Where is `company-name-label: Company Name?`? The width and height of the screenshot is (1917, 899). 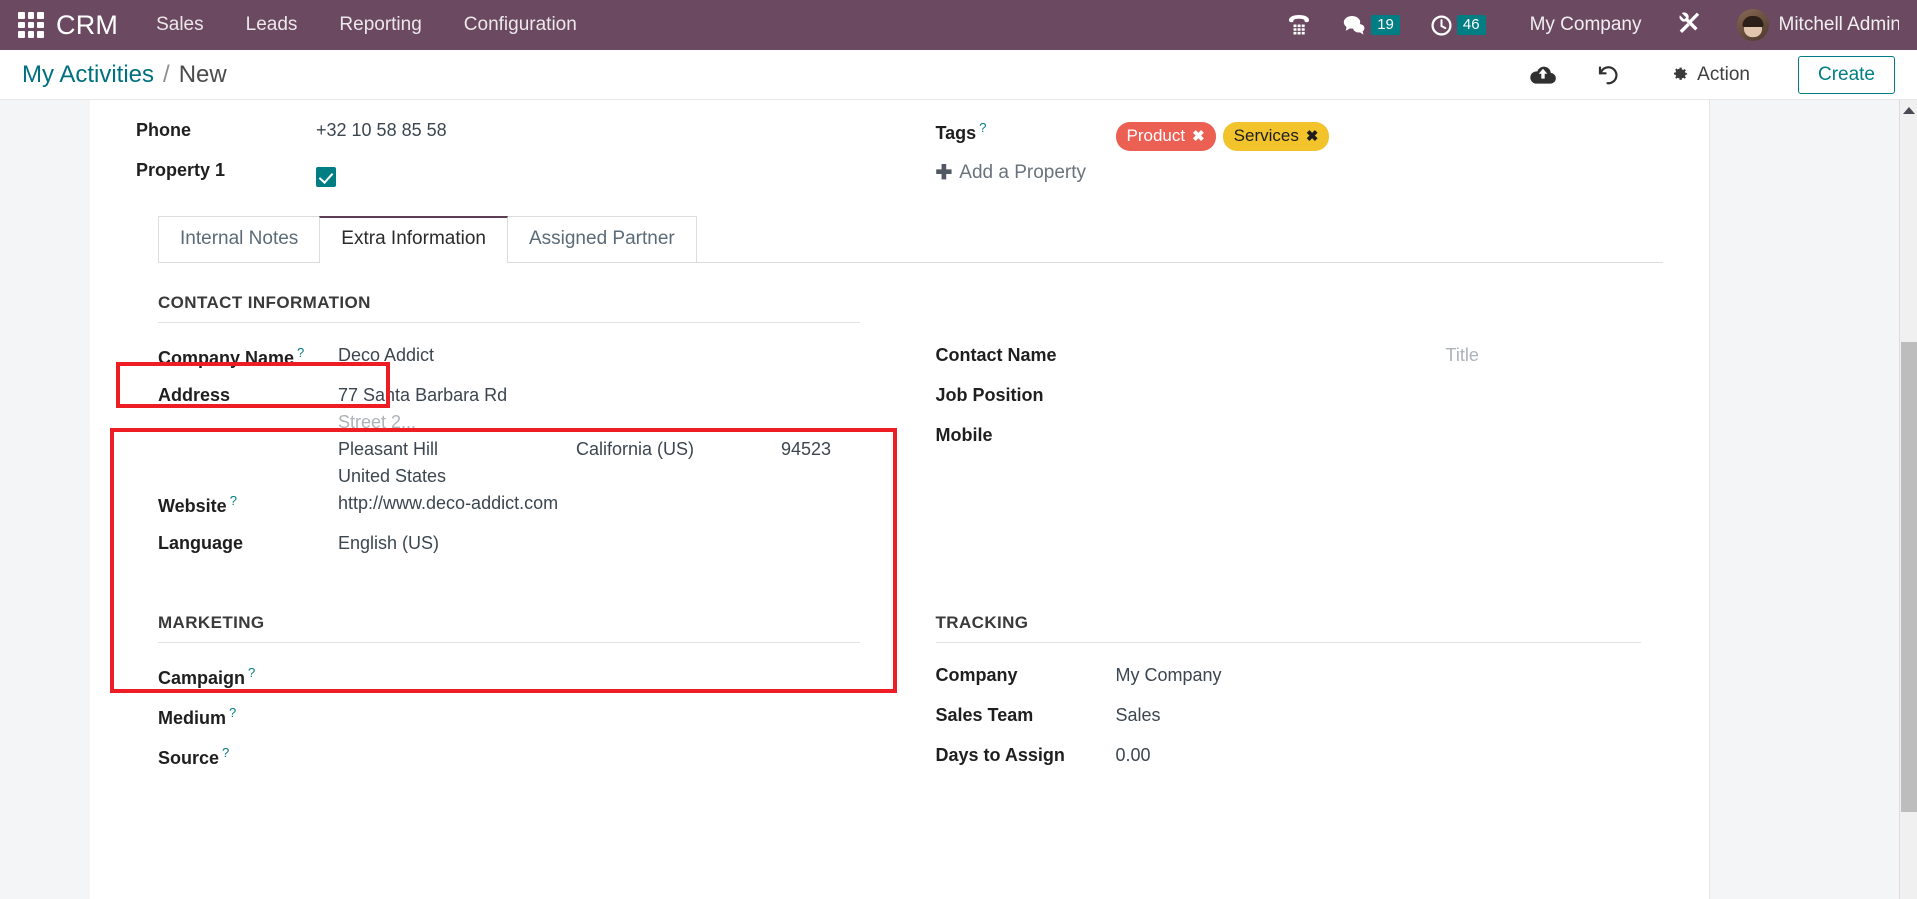 company-name-label: Company Name? is located at coordinates (248, 354).